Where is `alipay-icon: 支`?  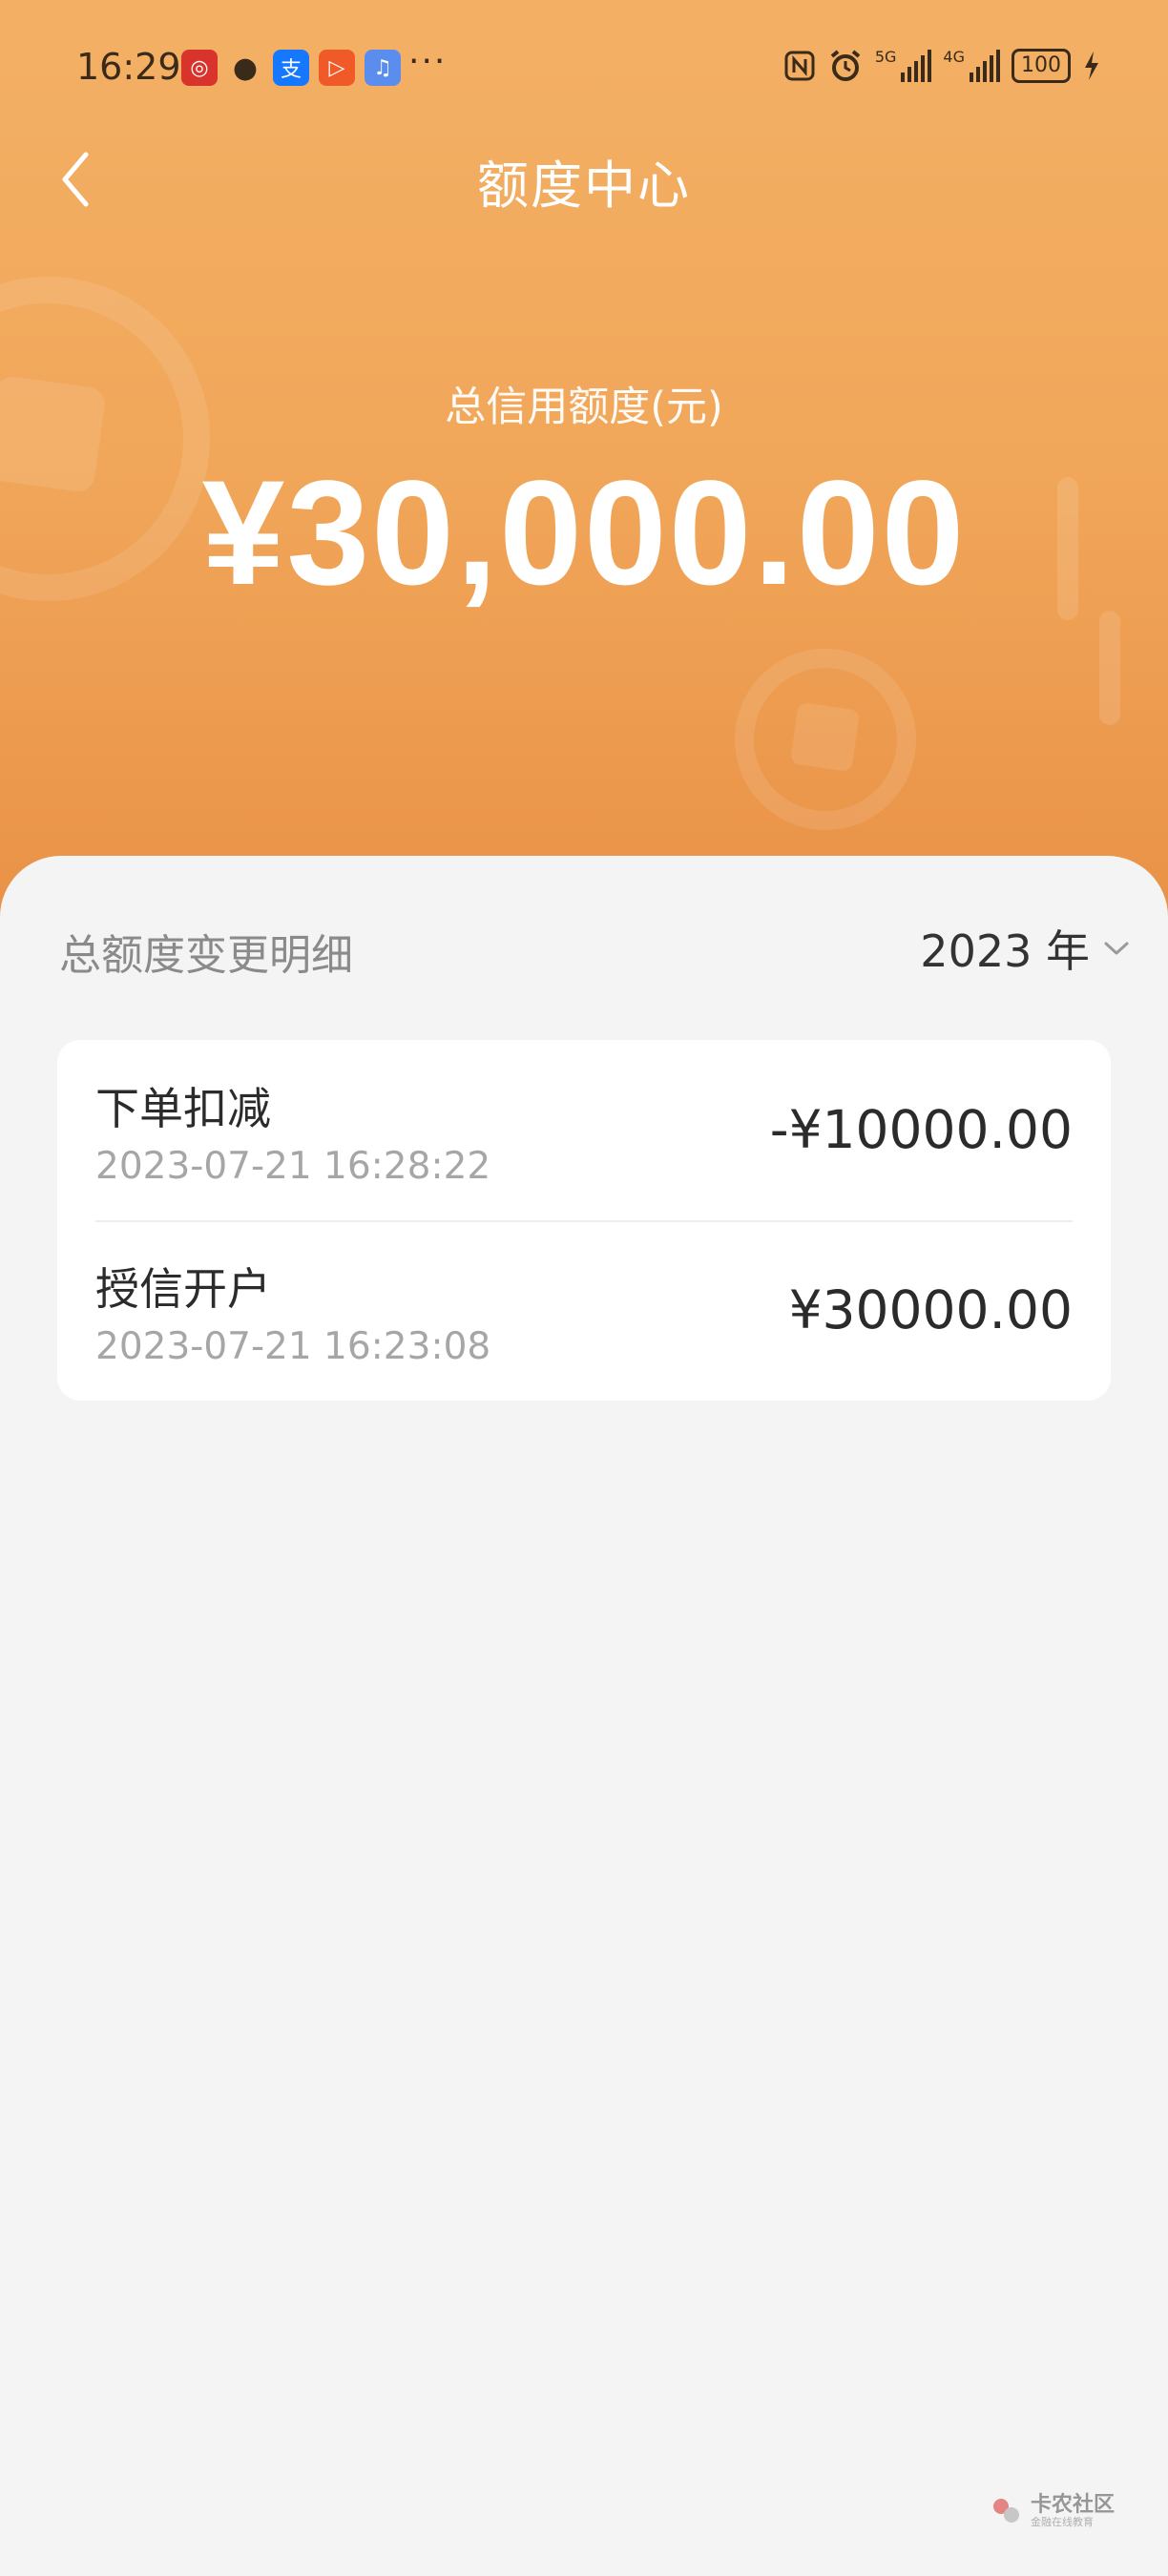 alipay-icon: 支 is located at coordinates (291, 68).